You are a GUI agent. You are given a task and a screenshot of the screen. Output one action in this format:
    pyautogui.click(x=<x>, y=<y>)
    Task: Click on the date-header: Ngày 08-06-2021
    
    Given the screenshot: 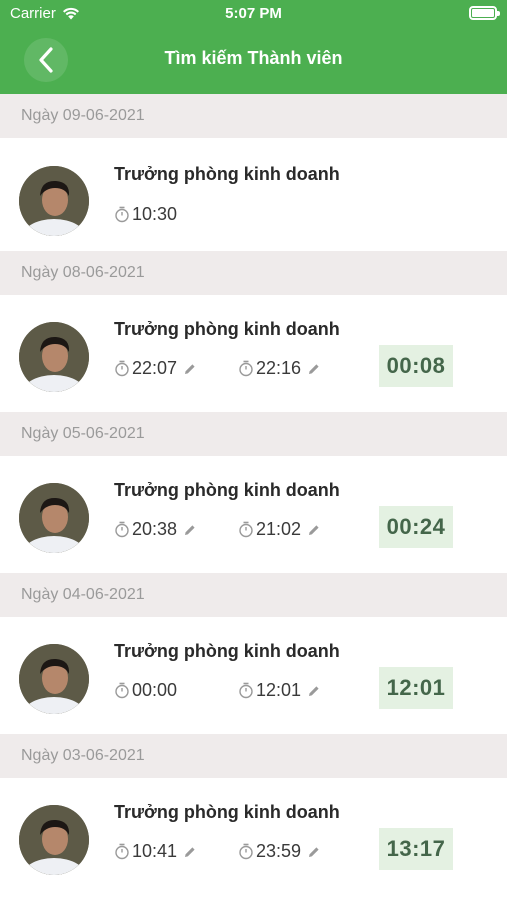 What is the action you would take?
    pyautogui.click(x=253, y=273)
    